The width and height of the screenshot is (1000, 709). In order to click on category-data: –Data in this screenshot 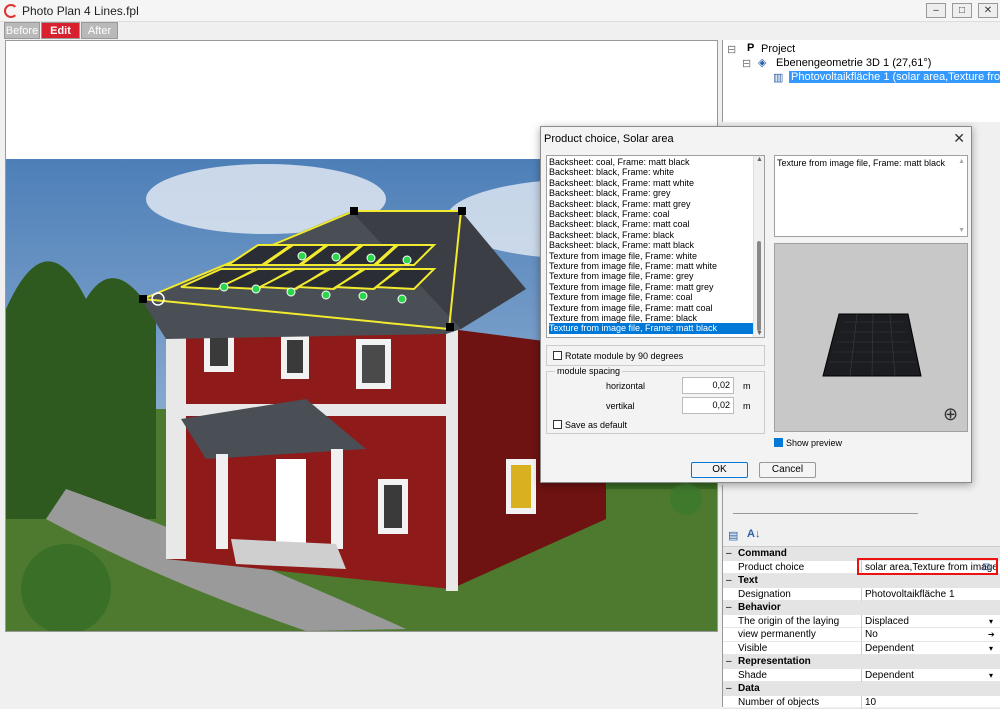, I will do `click(861, 689)`.